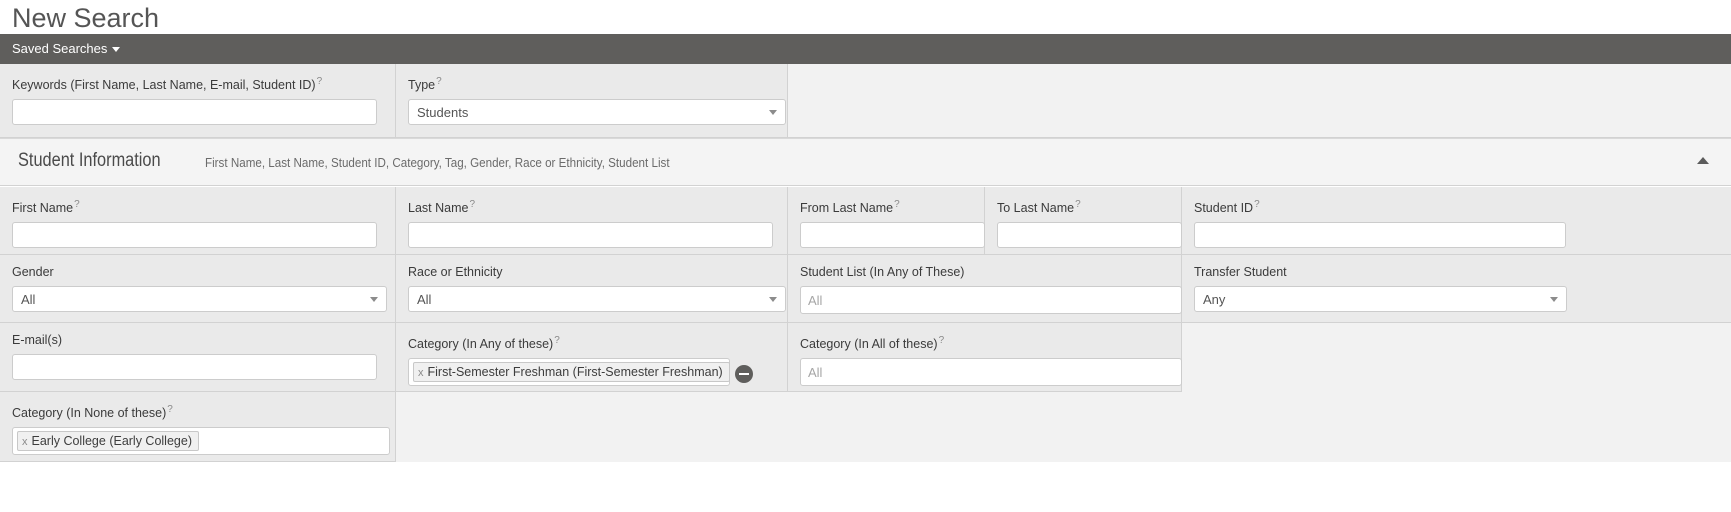  I want to click on type-label: Type?, so click(425, 84).